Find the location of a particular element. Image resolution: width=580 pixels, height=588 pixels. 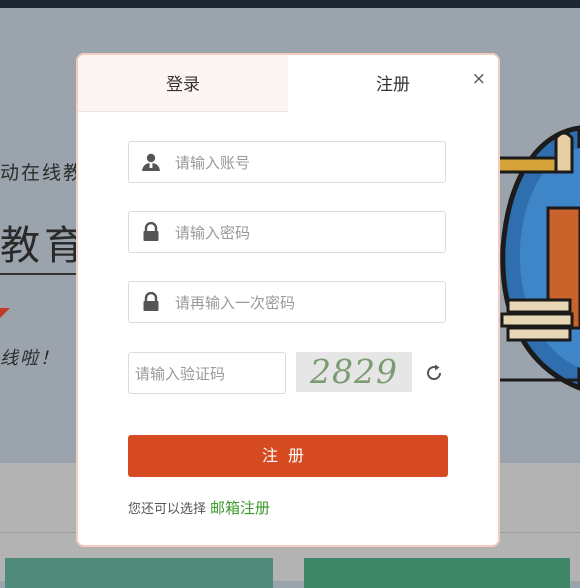

banner-text-1: 动在线教 is located at coordinates (42, 173).